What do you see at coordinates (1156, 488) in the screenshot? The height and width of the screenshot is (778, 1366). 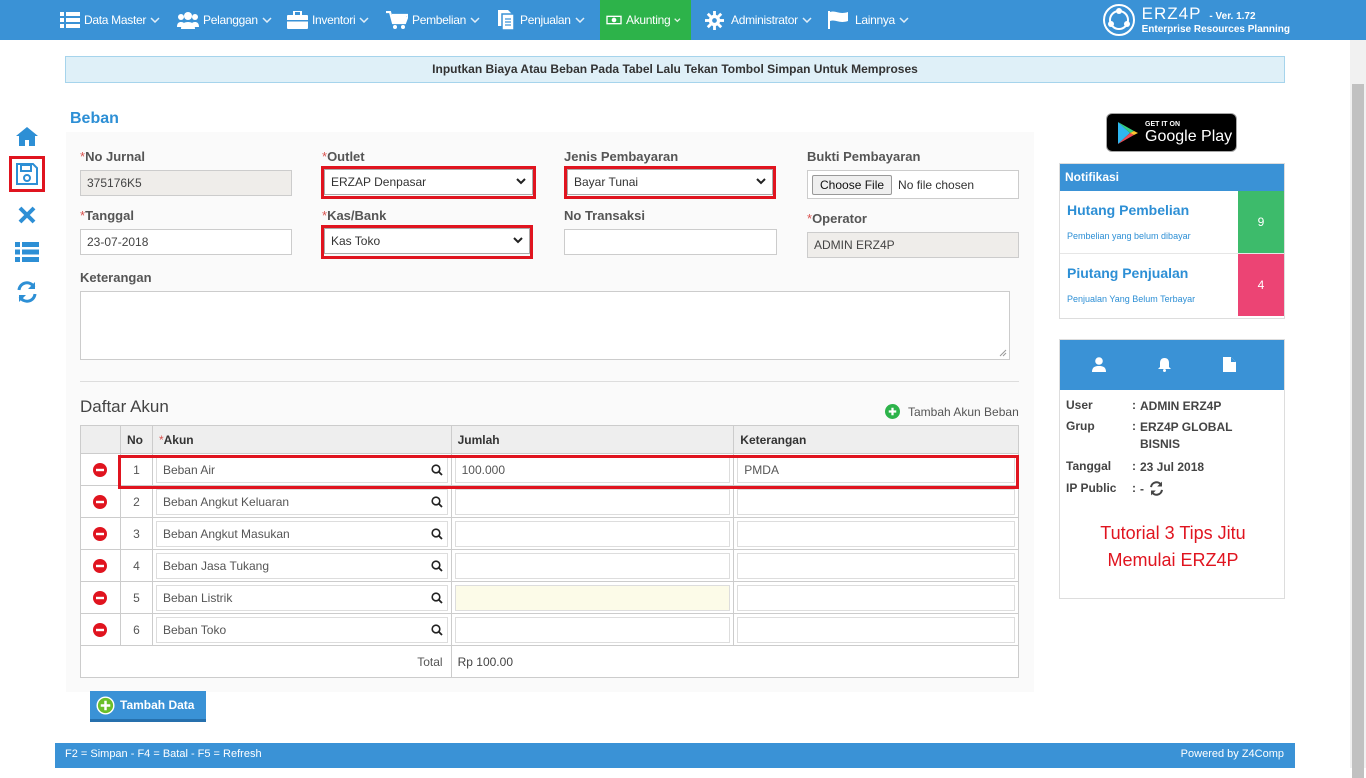 I see `refresh-icon` at bounding box center [1156, 488].